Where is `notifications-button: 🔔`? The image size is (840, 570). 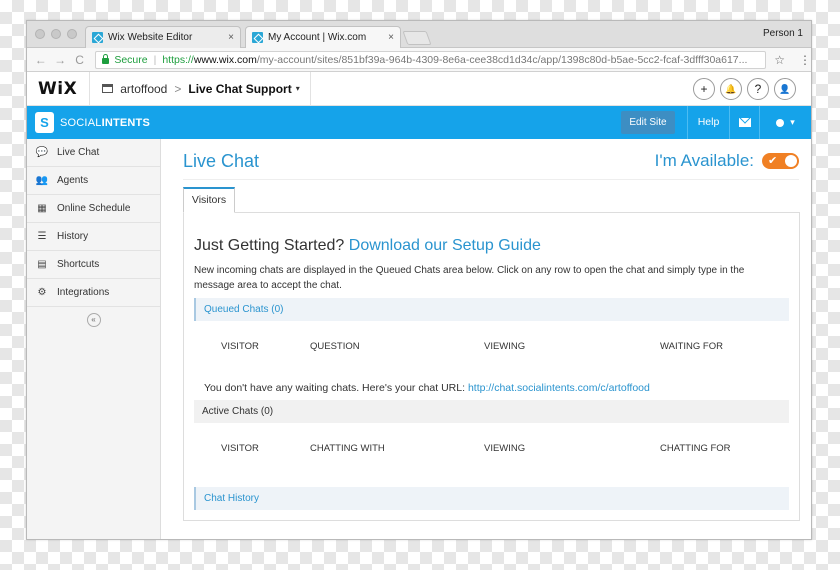
notifications-button: 🔔 is located at coordinates (731, 89).